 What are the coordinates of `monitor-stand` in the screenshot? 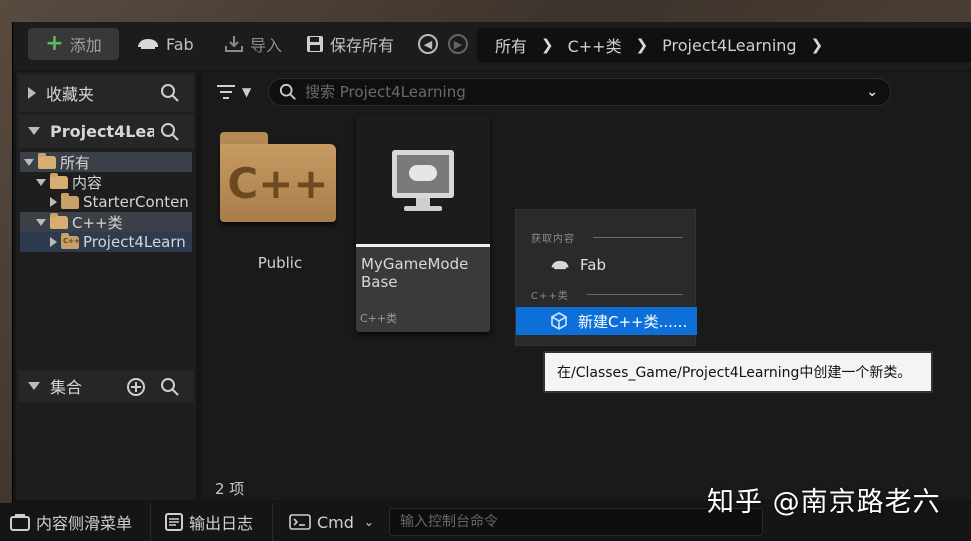 It's located at (423, 202).